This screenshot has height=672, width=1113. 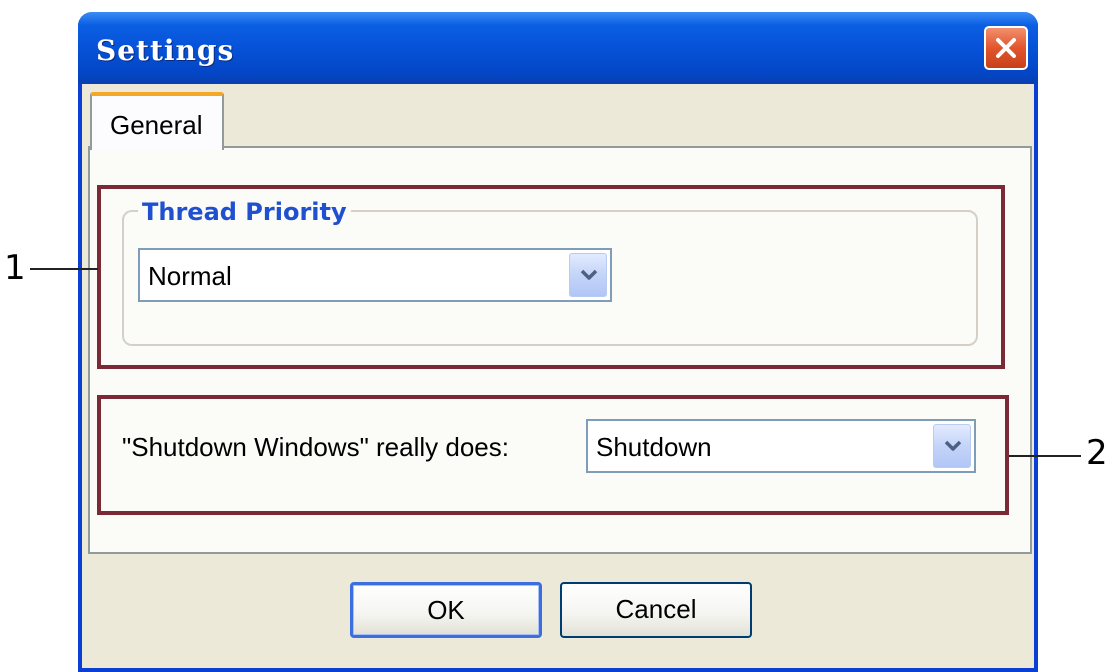 I want to click on close-button, so click(x=1006, y=48).